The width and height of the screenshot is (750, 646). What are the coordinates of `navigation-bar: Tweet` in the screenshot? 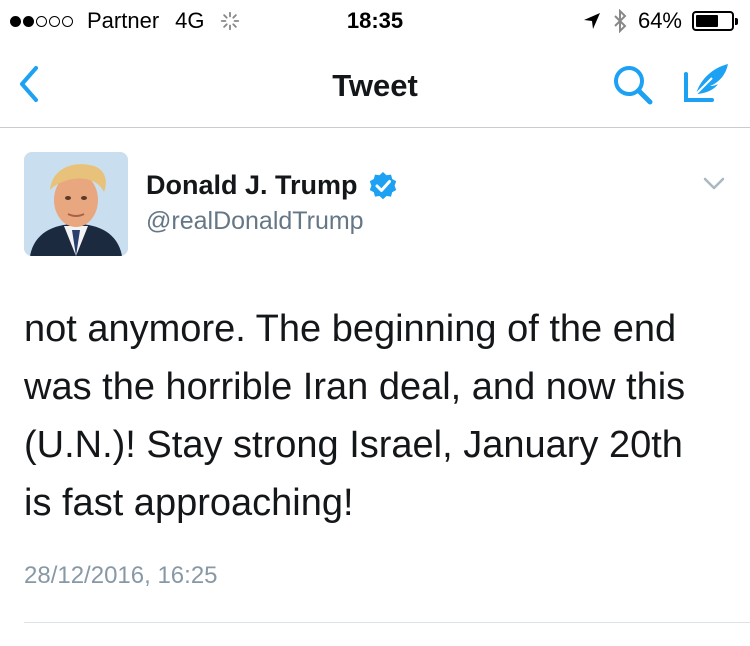 It's located at (375, 84).